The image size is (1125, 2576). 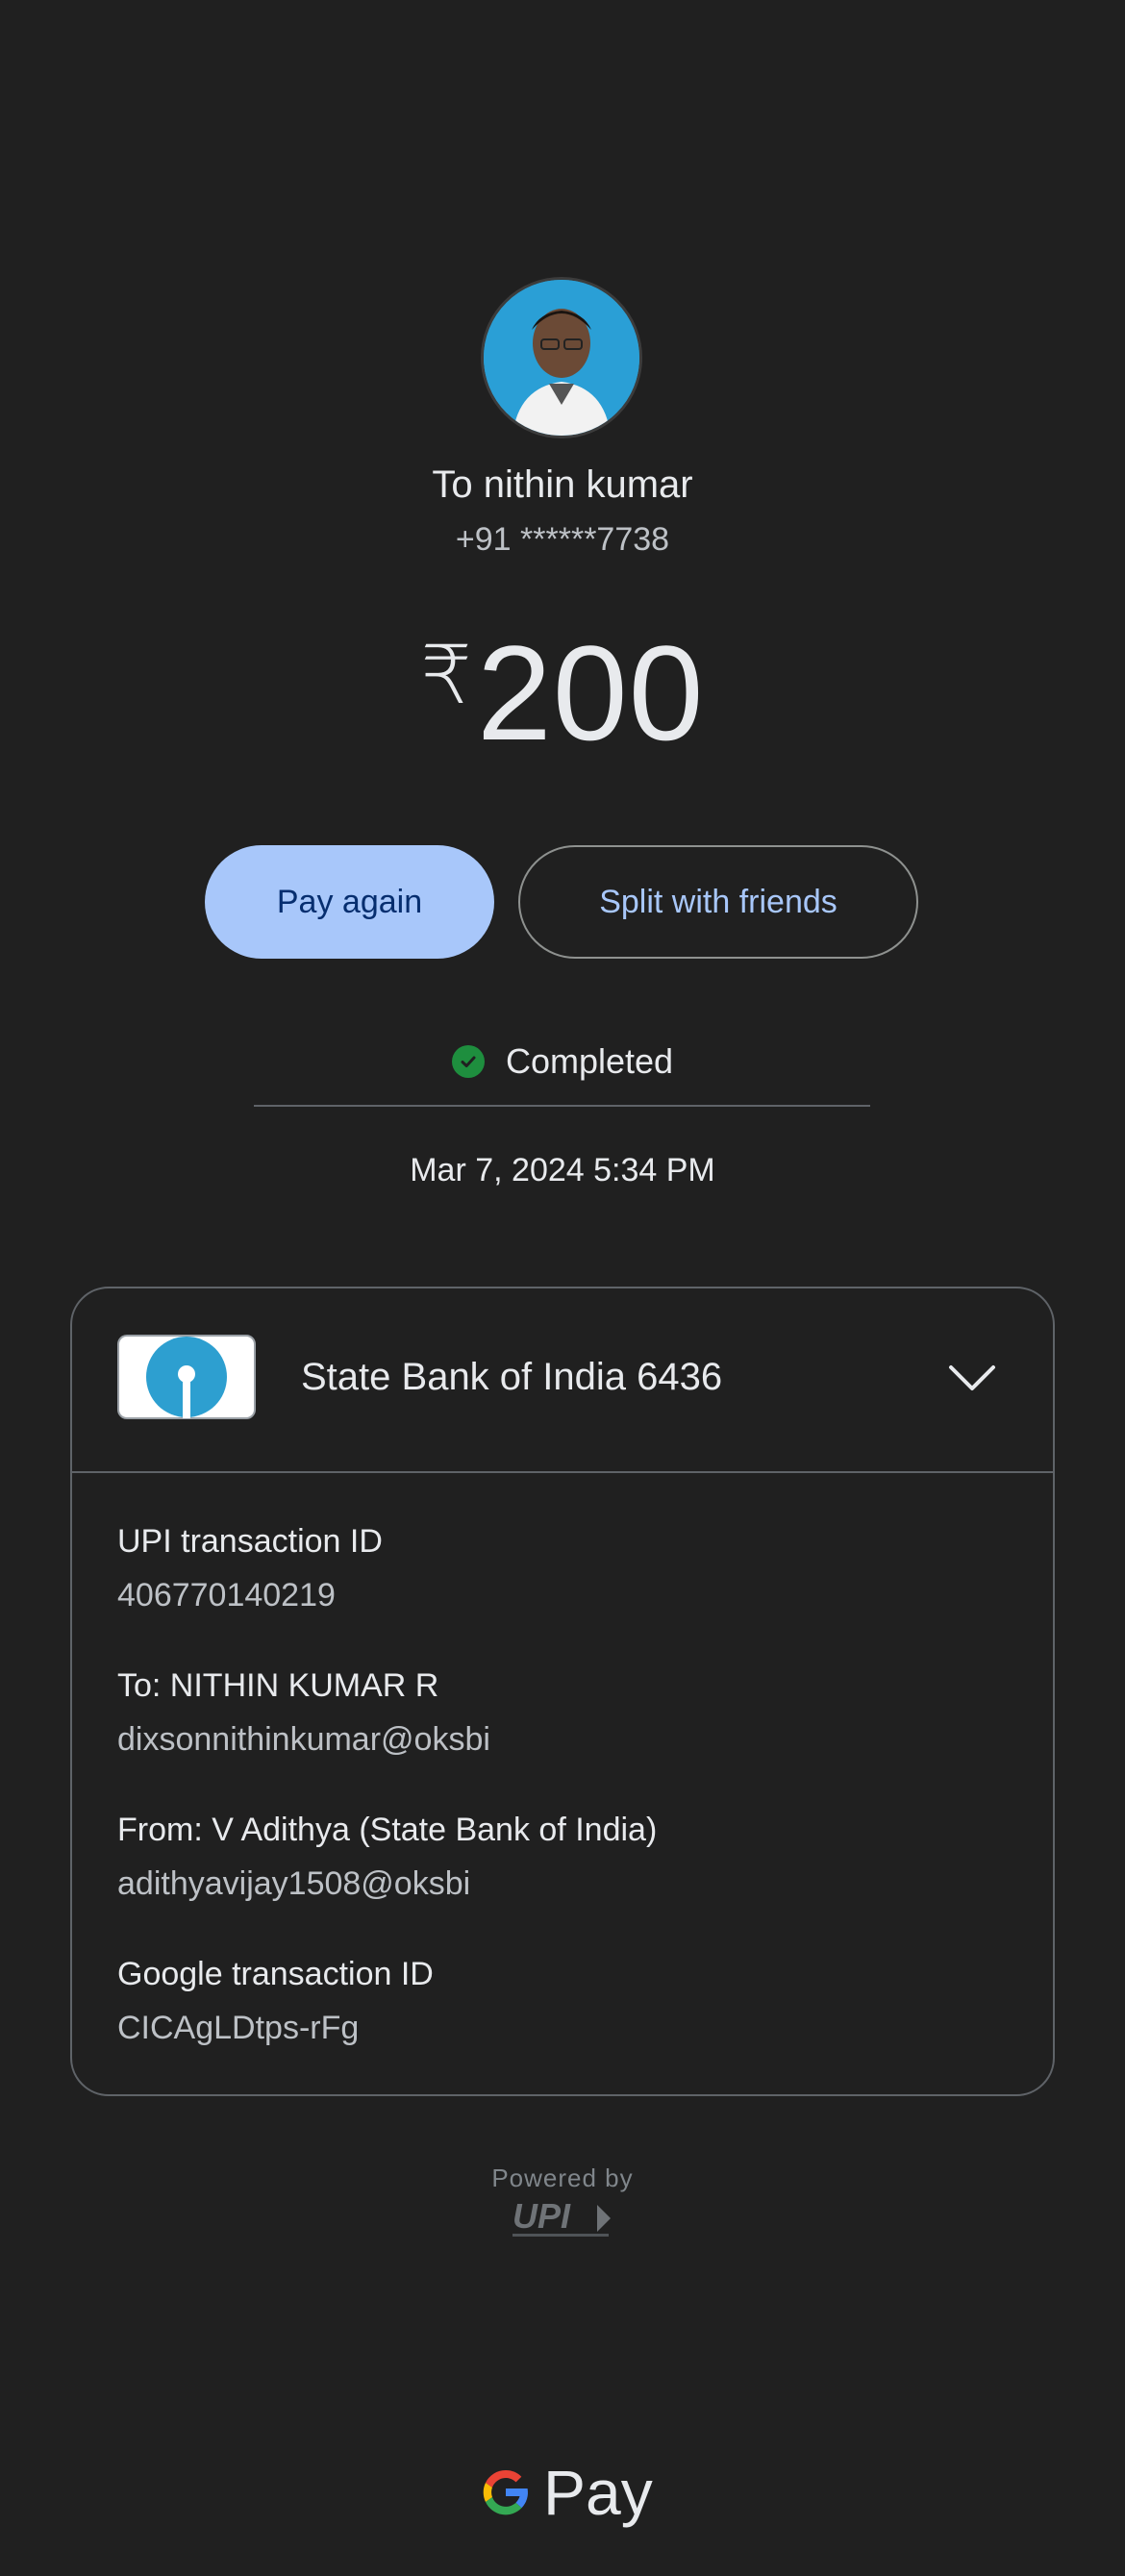 I want to click on from-label: From: V Adithya (State Bank of India), so click(x=387, y=1830).